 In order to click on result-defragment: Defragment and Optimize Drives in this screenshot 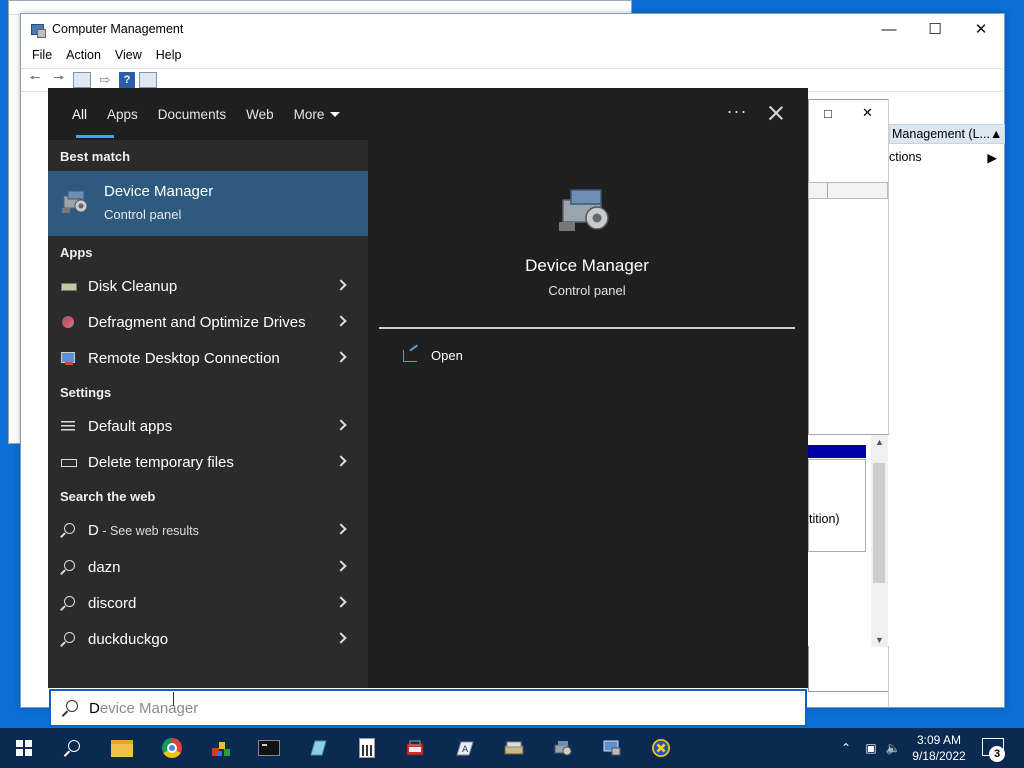, I will do `click(208, 322)`.